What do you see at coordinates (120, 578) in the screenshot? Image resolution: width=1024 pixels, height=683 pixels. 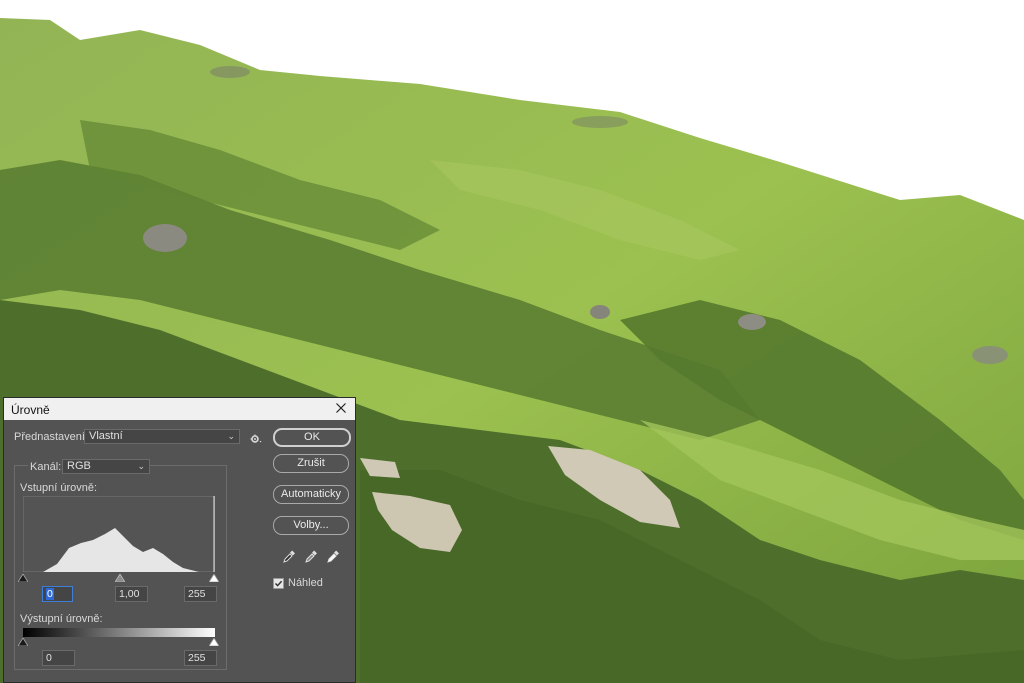 I see `input-gamma-slider` at bounding box center [120, 578].